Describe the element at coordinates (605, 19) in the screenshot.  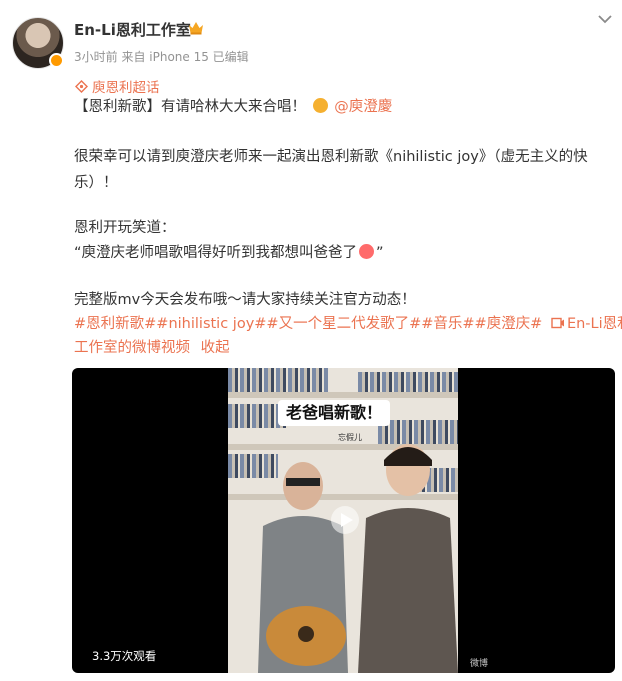
I see `chevron-down-icon` at that location.